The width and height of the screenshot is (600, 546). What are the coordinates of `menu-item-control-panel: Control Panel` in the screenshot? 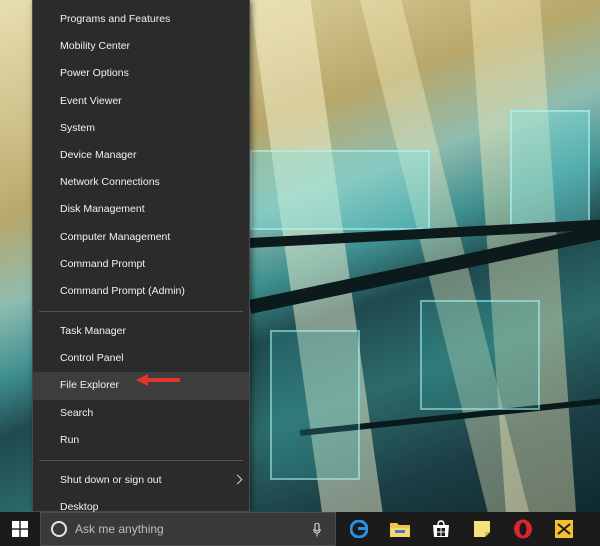 It's located at (141, 358).